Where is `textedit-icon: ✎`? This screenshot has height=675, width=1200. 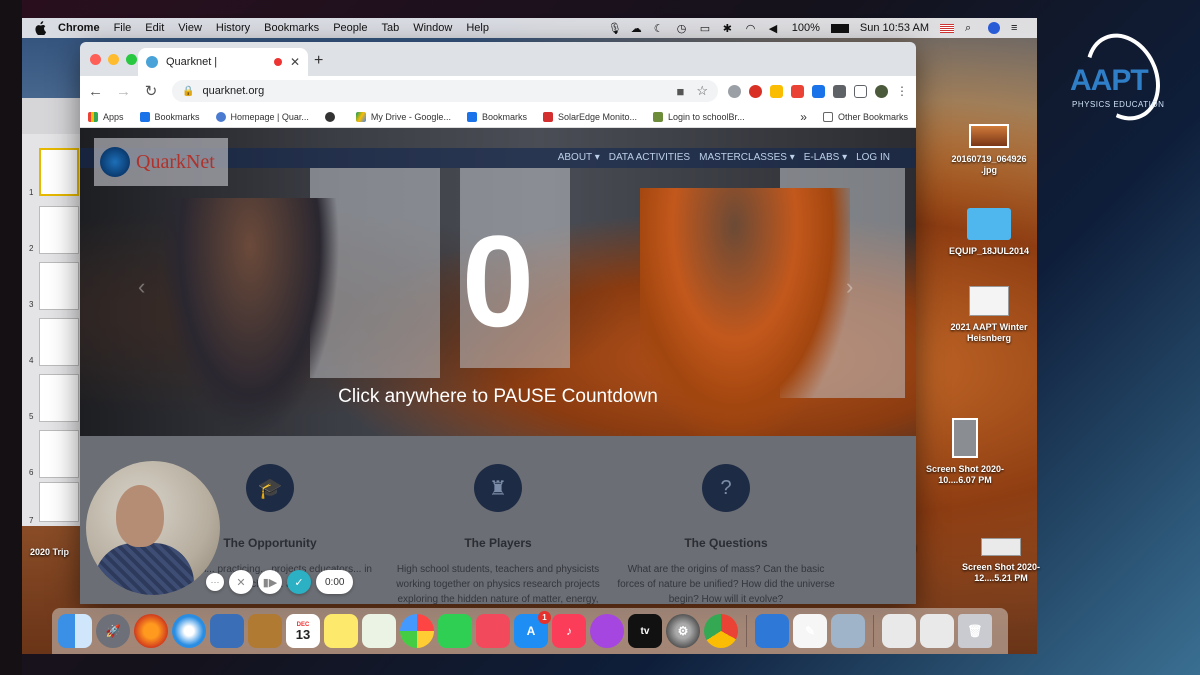
textedit-icon: ✎ is located at coordinates (810, 631).